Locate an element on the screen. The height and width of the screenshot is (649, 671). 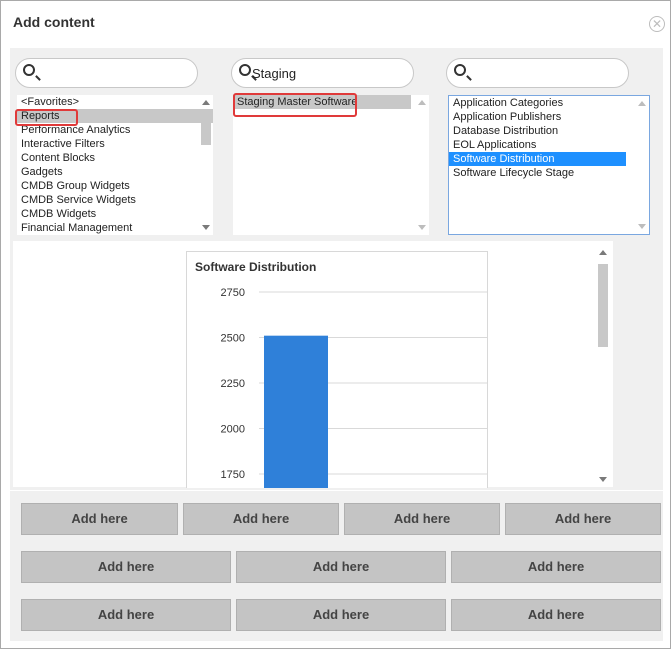
list-item: CMDB Service Widgets is located at coordinates (115, 200).